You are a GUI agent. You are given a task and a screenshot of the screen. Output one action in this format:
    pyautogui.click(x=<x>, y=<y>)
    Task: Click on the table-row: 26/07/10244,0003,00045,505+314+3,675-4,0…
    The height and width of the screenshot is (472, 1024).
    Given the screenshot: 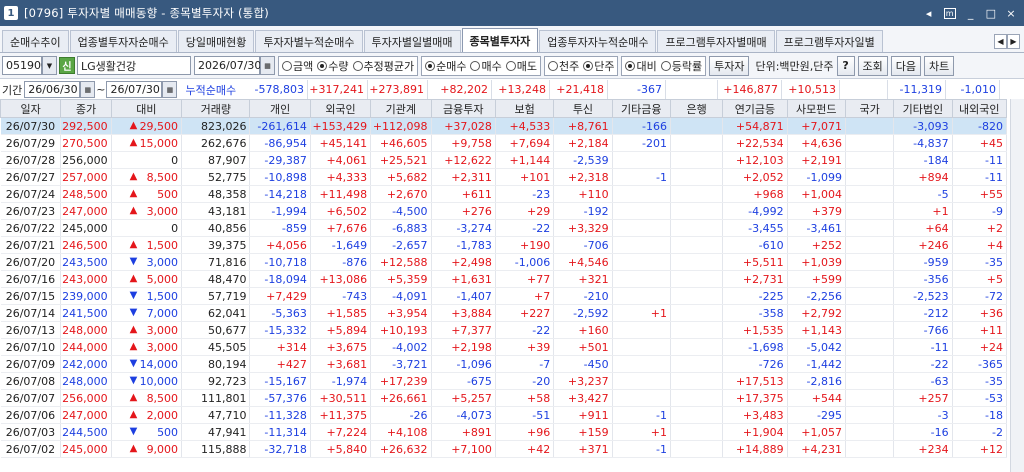 What is the action you would take?
    pyautogui.click(x=504, y=347)
    